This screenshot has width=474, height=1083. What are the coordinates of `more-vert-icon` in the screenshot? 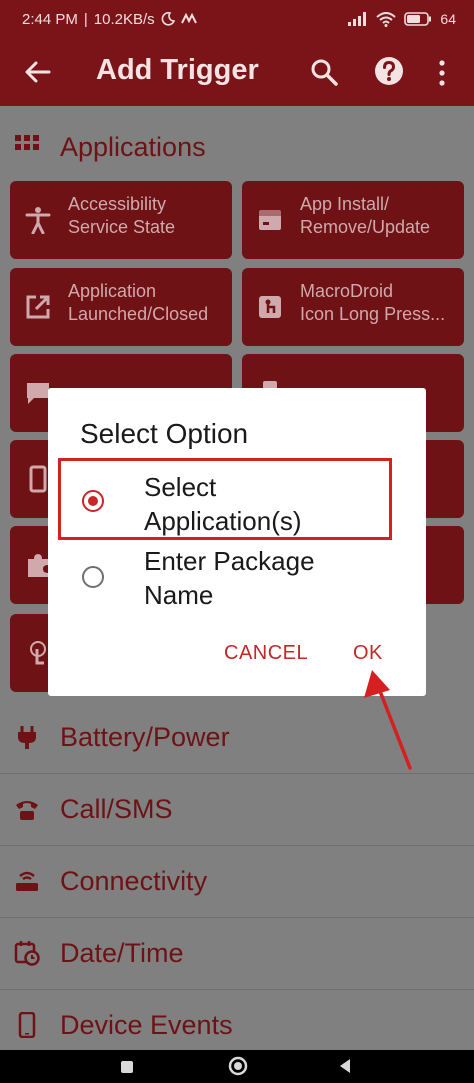 It's located at (442, 73).